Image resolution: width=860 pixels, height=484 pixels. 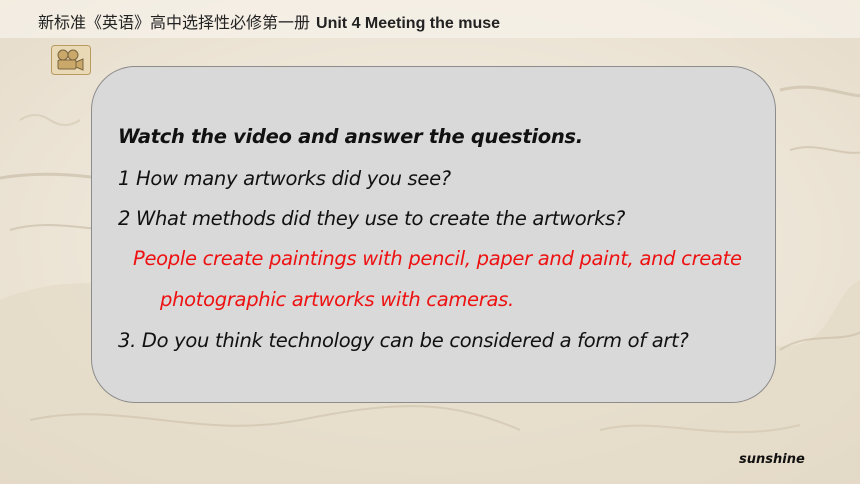 I want to click on title-chinese: 新标准《英语》高中选择性必修第一册, so click(x=174, y=23).